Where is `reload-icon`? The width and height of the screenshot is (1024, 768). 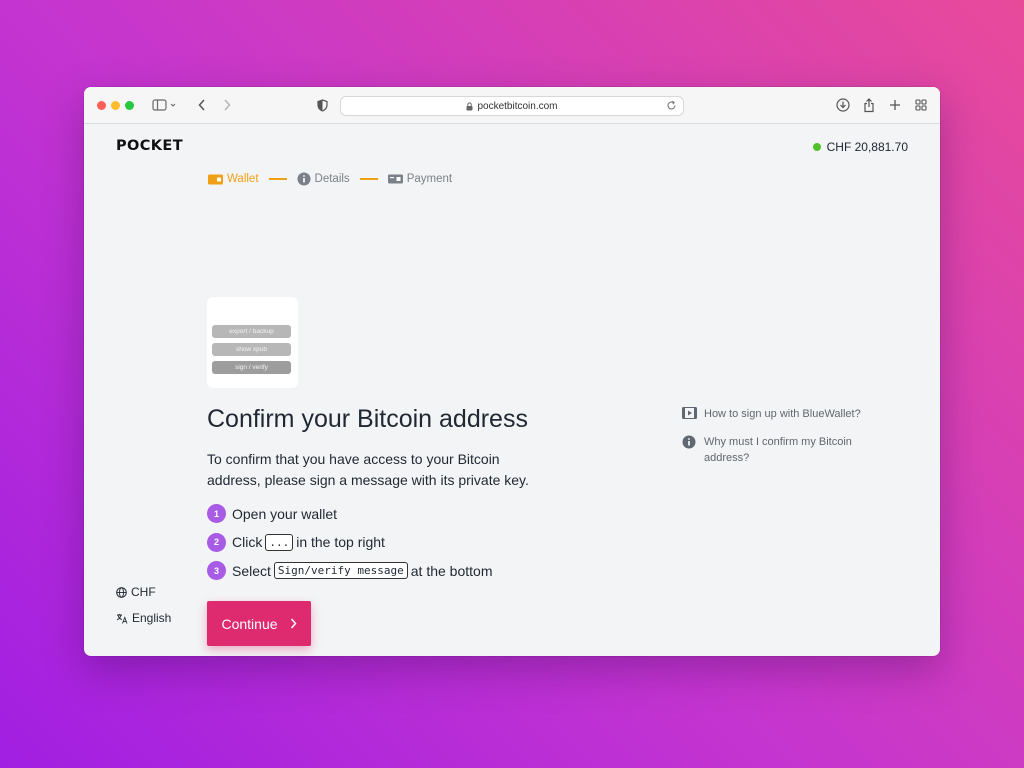
reload-icon is located at coordinates (671, 105).